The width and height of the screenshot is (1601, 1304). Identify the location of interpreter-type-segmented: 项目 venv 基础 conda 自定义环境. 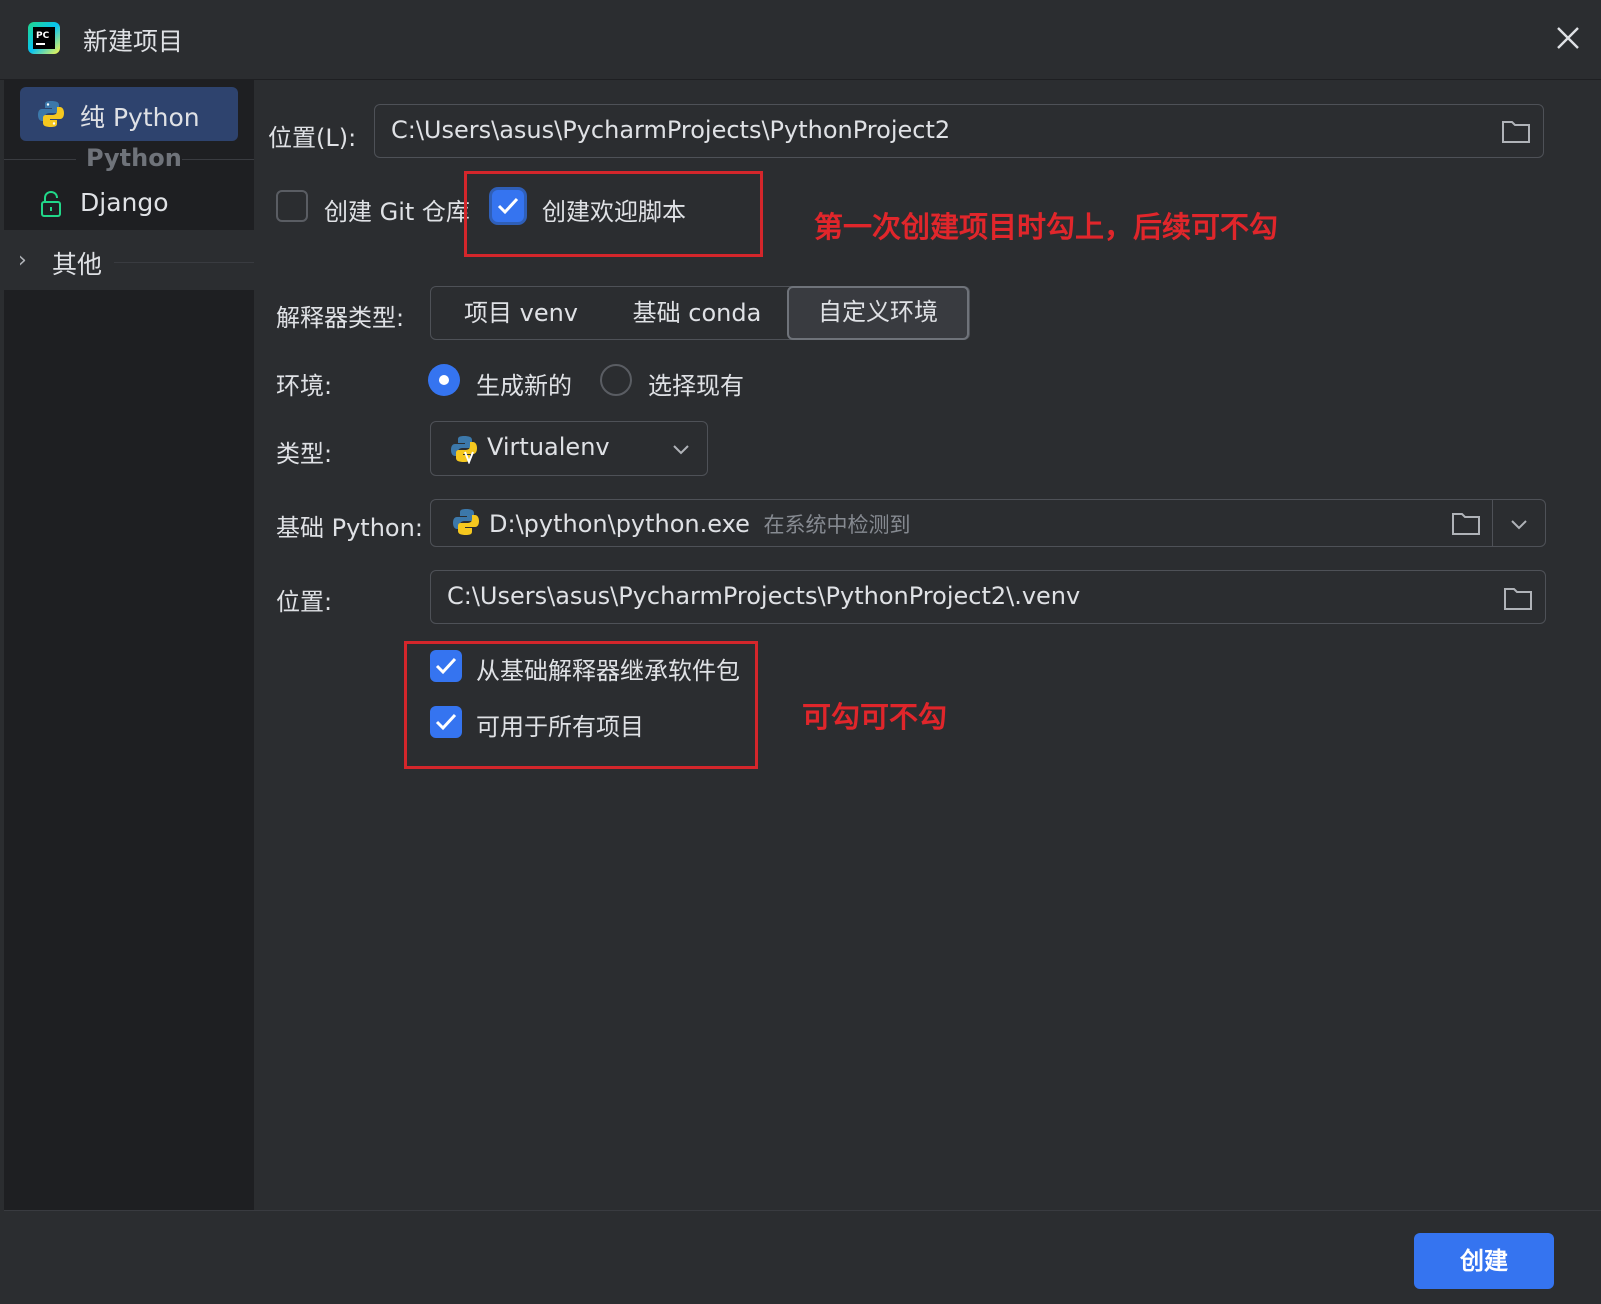
(700, 313).